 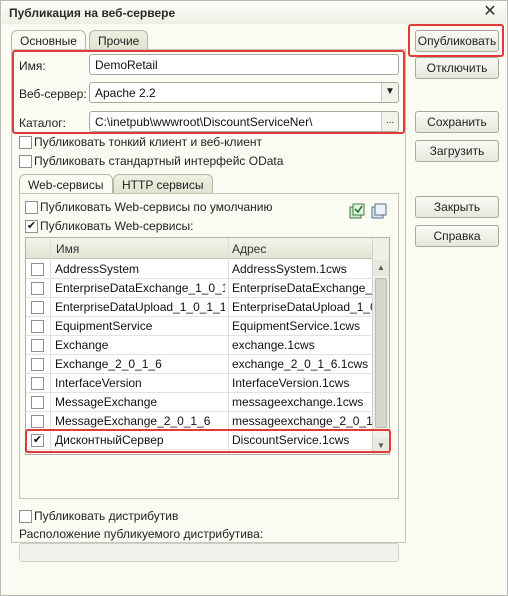 I want to click on odata-checkbox, so click(x=25, y=161).